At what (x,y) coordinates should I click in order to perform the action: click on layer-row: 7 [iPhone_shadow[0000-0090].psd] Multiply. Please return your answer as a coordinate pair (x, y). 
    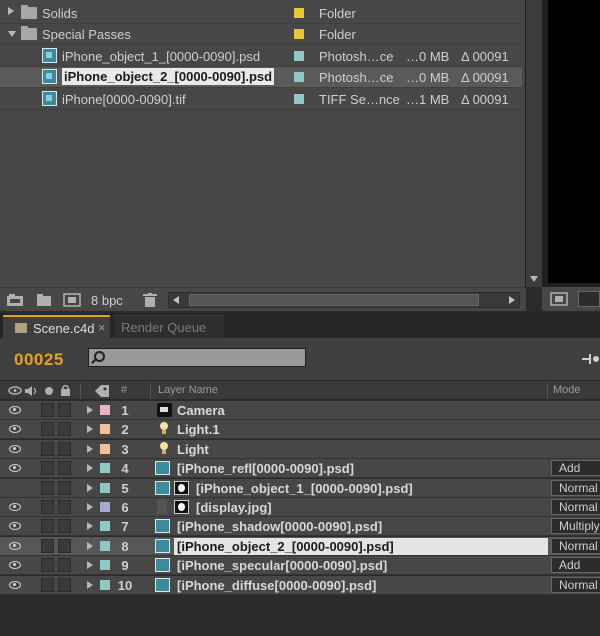
    Looking at the image, I should click on (300, 527).